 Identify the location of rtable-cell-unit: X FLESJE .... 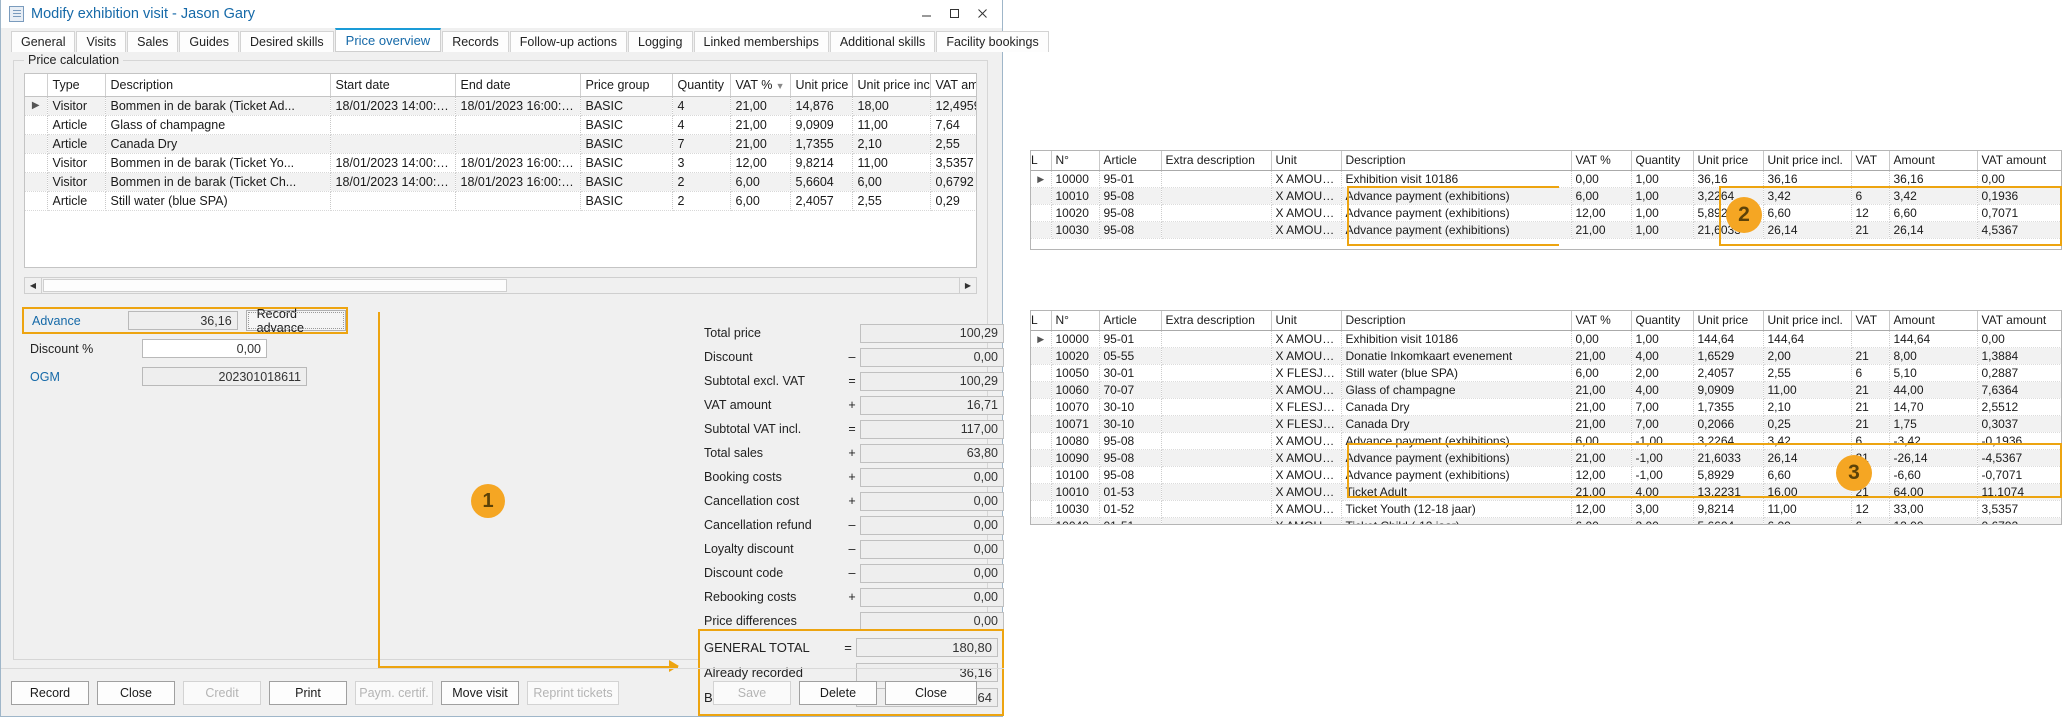
(1306, 424).